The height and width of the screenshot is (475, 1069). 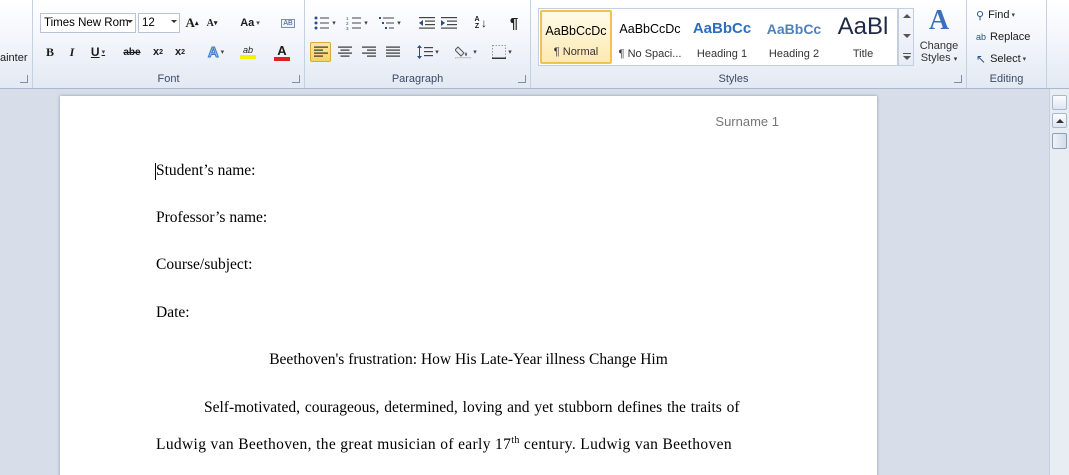 I want to click on justify-button, so click(x=392, y=52).